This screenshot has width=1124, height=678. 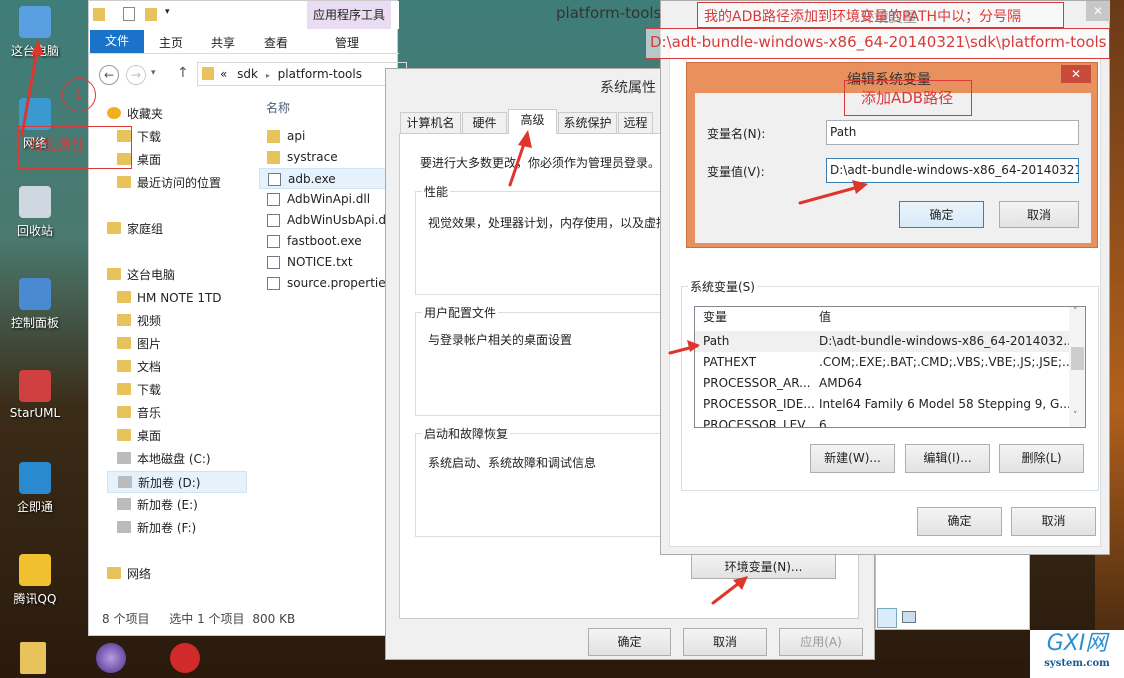 I want to click on watermark-logo: GXI网 system.com, so click(x=1077, y=654).